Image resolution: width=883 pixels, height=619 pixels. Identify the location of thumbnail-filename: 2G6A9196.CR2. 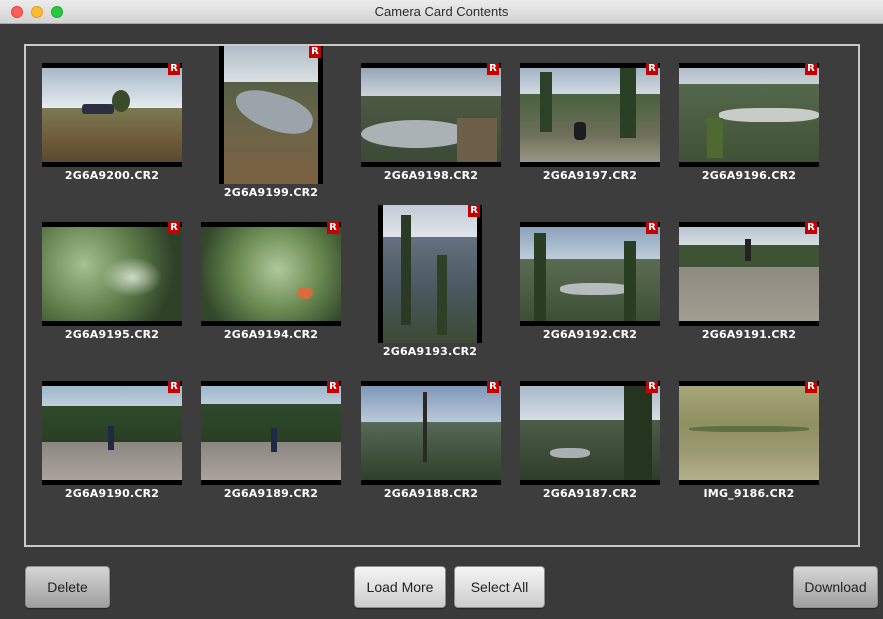
(749, 175).